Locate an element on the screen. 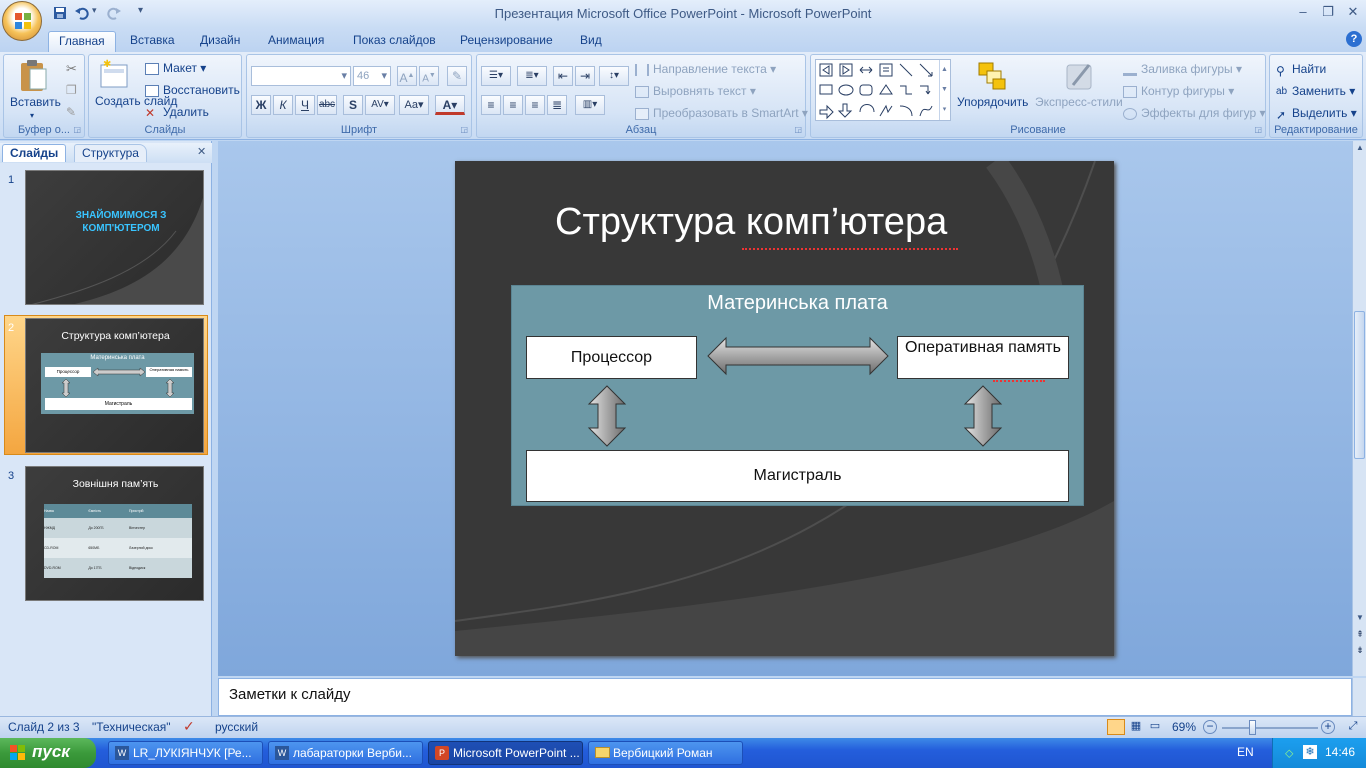 This screenshot has height=768, width=1366. shrink-font-button: A▼ is located at coordinates (429, 76).